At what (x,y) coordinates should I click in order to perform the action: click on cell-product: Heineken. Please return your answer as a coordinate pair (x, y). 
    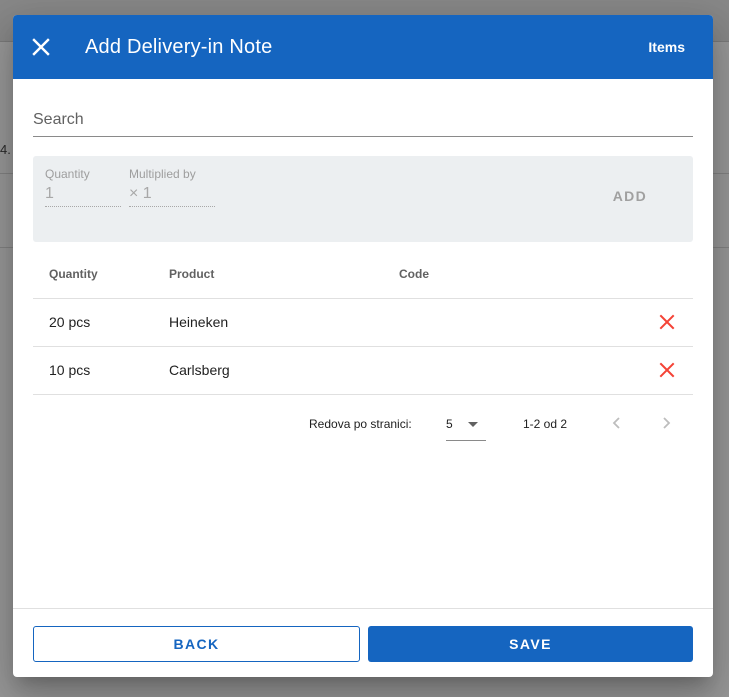
    Looking at the image, I should click on (284, 322).